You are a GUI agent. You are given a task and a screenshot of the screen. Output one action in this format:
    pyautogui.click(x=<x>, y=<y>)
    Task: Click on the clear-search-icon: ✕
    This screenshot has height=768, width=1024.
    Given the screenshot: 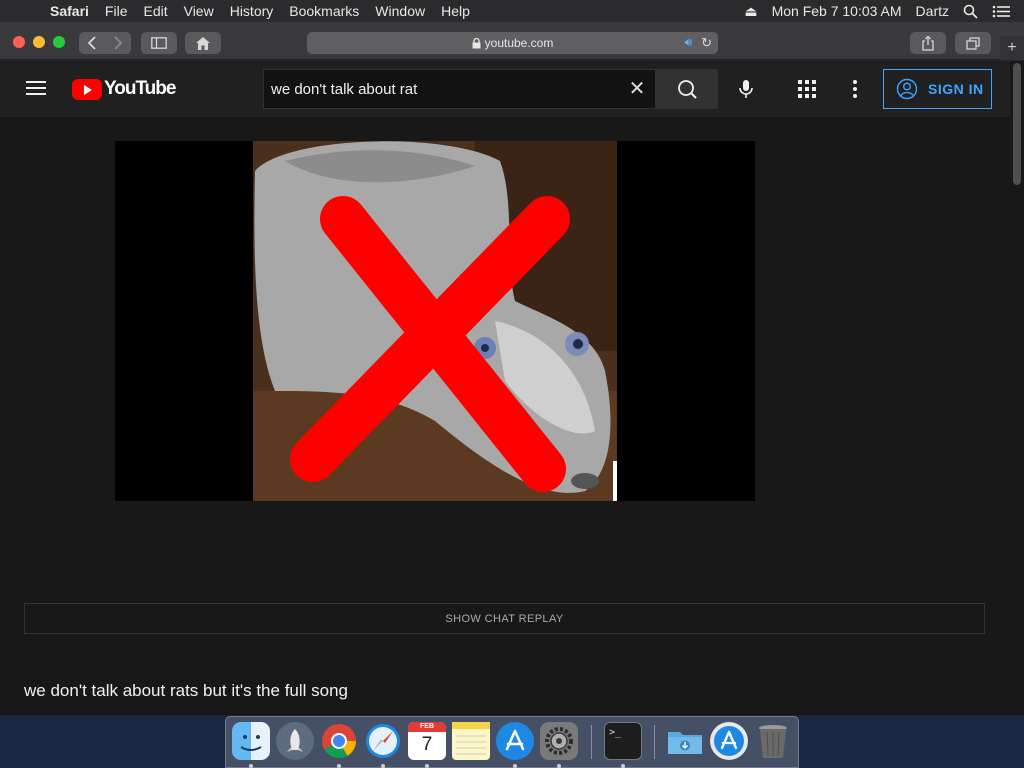 What is the action you would take?
    pyautogui.click(x=637, y=89)
    